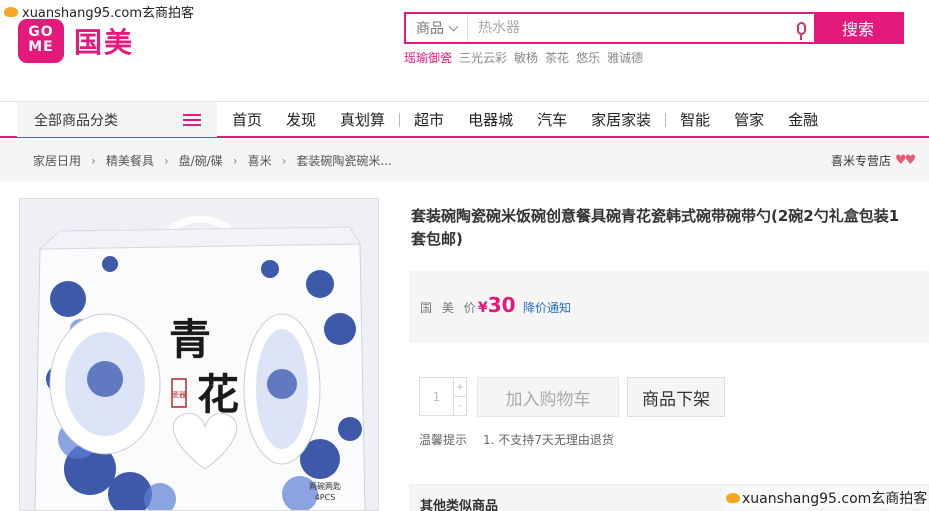  Describe the element at coordinates (625, 57) in the screenshot. I see `hot-keyword: 雅诚德` at that location.